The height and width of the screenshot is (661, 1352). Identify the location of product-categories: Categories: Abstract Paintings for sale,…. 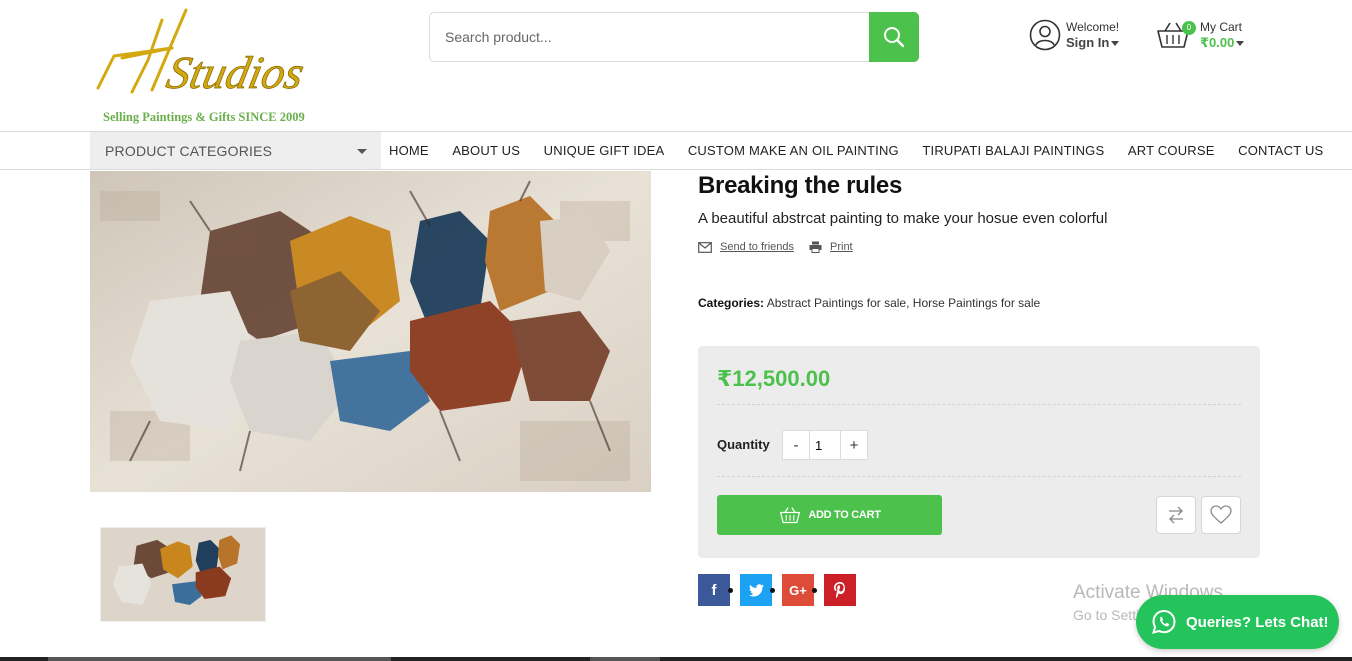
(869, 303).